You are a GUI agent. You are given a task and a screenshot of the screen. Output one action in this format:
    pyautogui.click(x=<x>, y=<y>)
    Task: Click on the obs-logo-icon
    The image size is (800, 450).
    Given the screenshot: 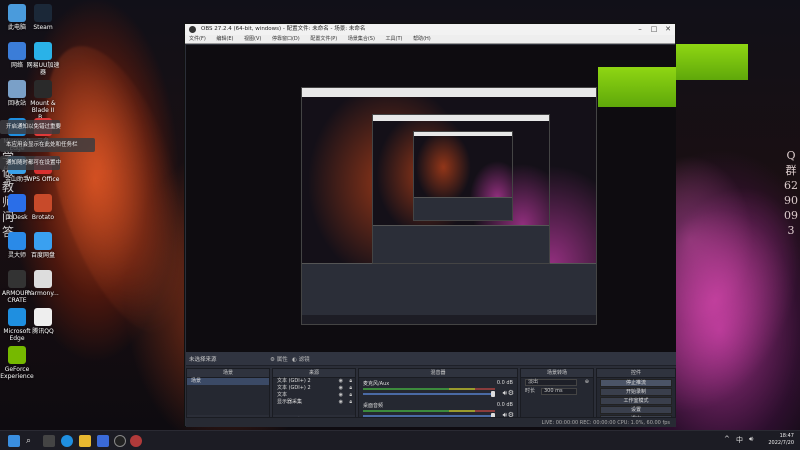 What is the action you would take?
    pyautogui.click(x=192, y=29)
    